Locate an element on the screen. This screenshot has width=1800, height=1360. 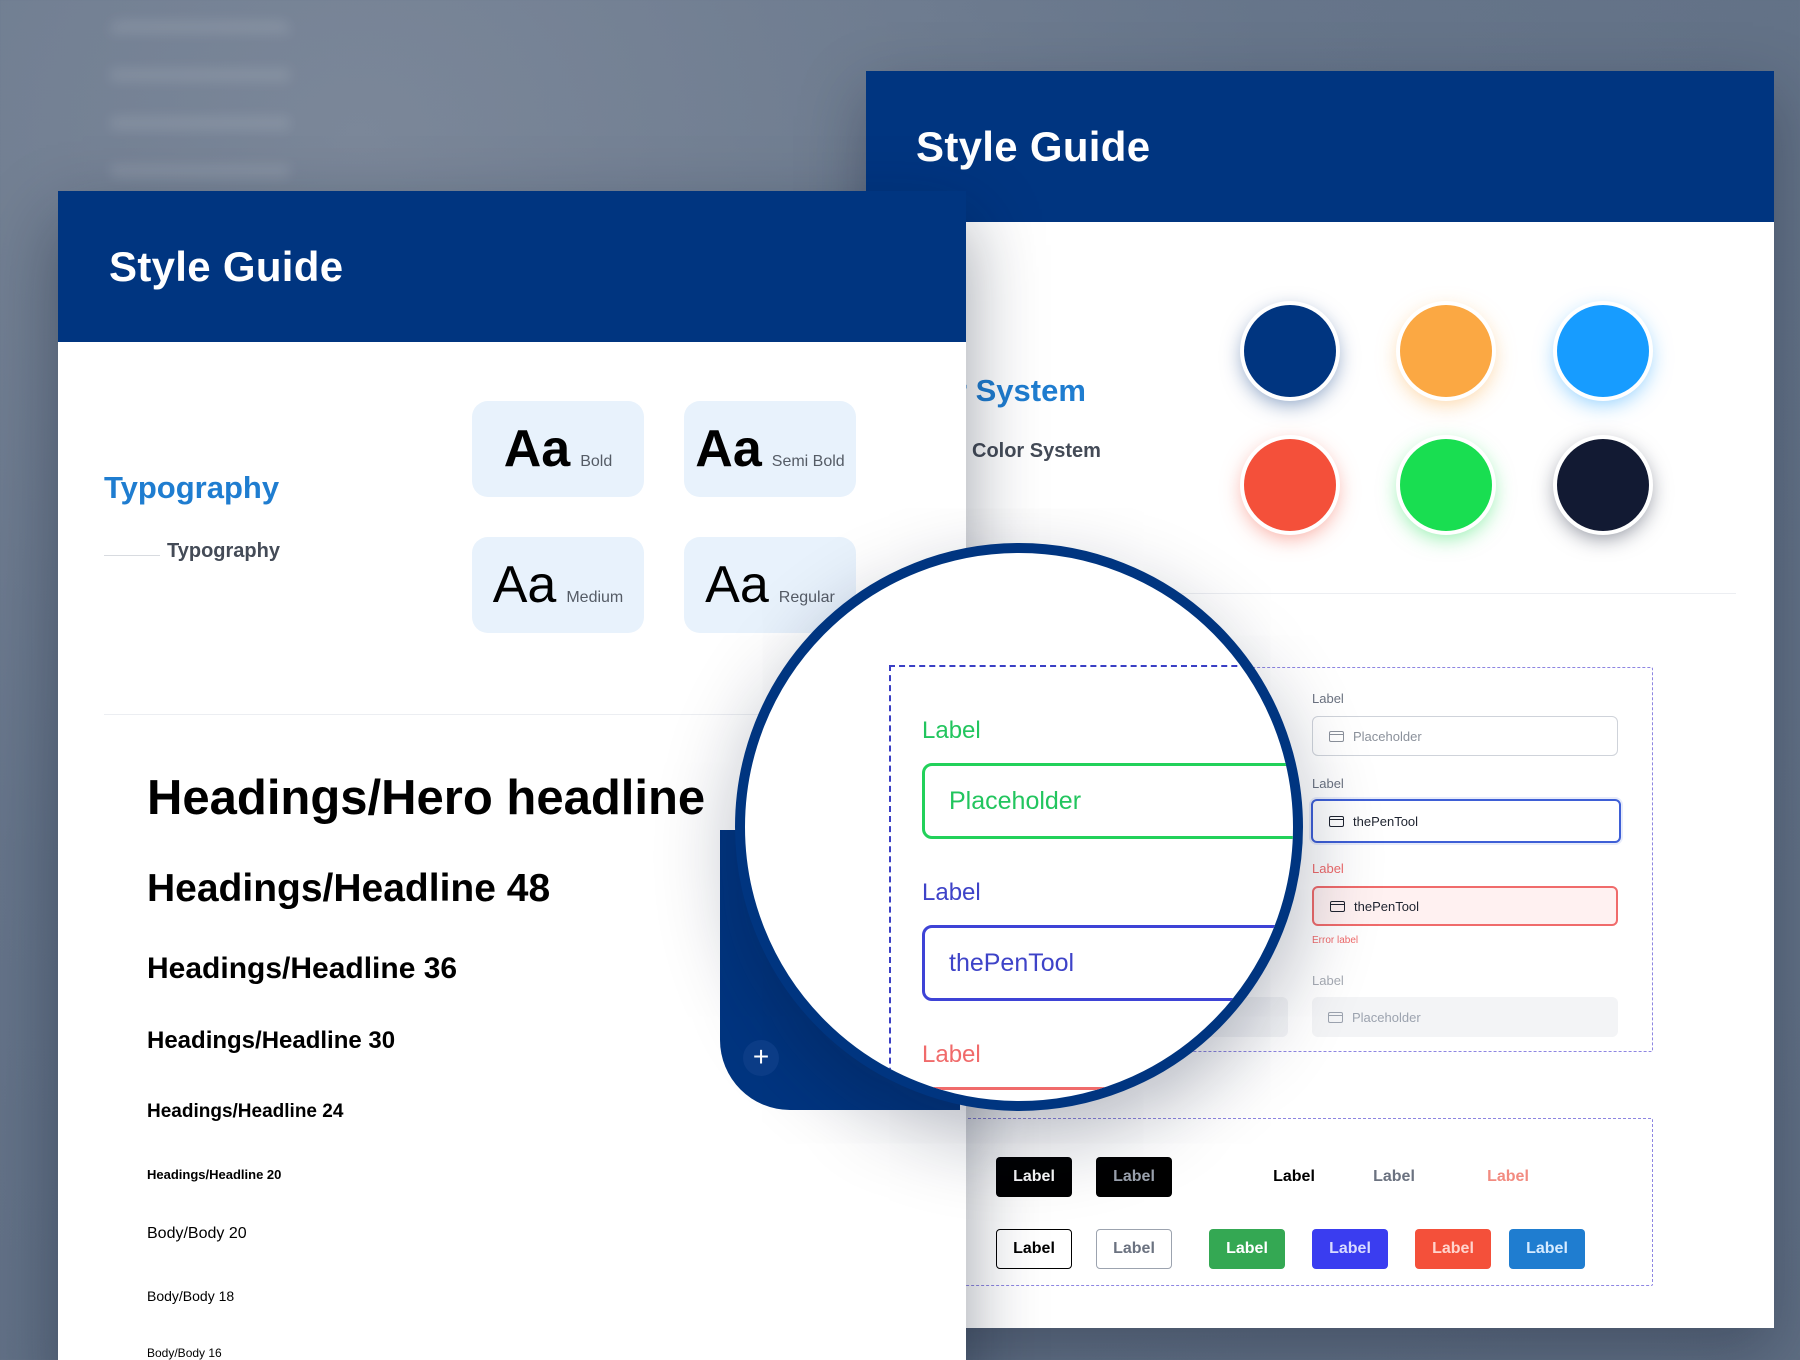
background-blur is located at coordinates (200, 100).